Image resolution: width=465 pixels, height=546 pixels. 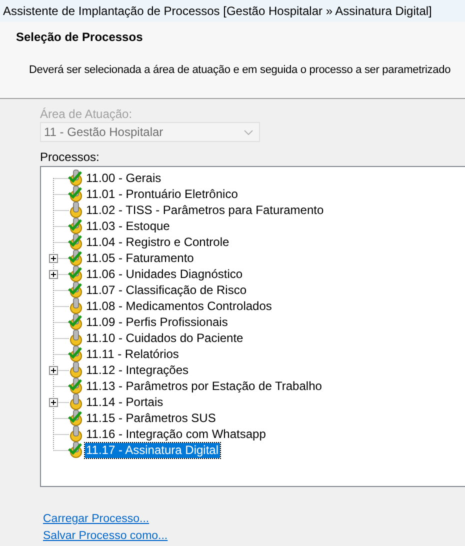 I want to click on tree-item: 11.07 - Classificação de Risco, so click(x=166, y=290).